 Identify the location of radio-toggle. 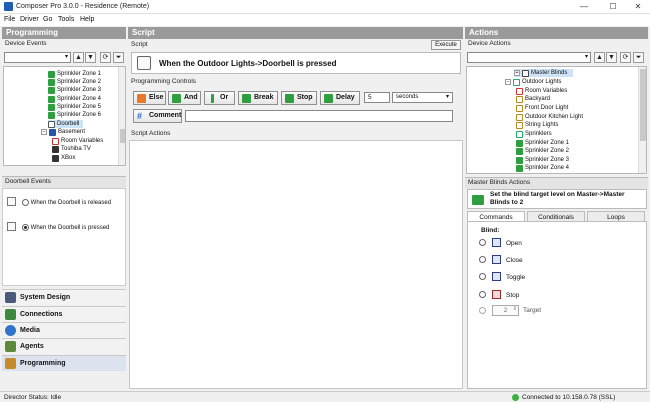
(482, 276).